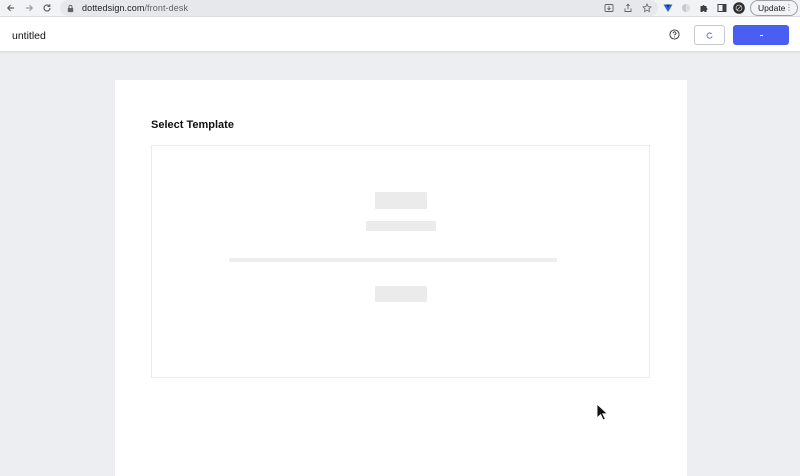  I want to click on update-button: Update ⋮, so click(774, 8).